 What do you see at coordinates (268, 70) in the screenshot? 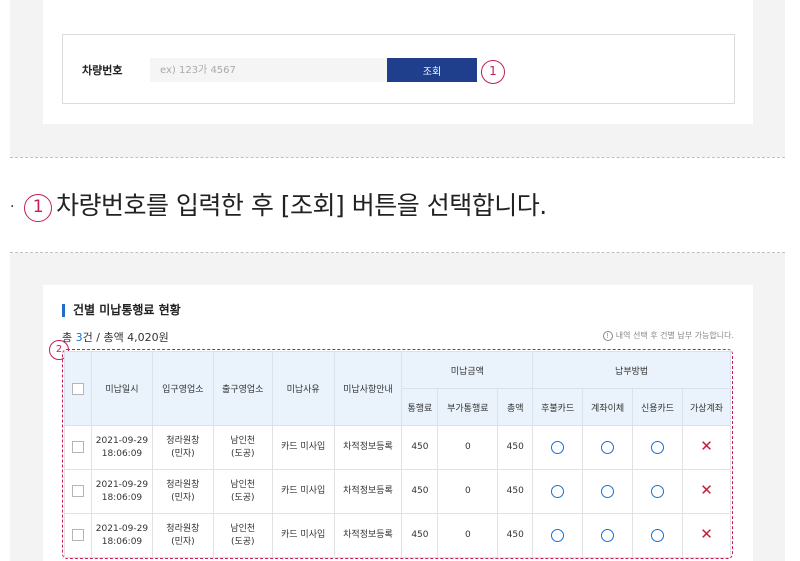
I see `vehicle-number-input` at bounding box center [268, 70].